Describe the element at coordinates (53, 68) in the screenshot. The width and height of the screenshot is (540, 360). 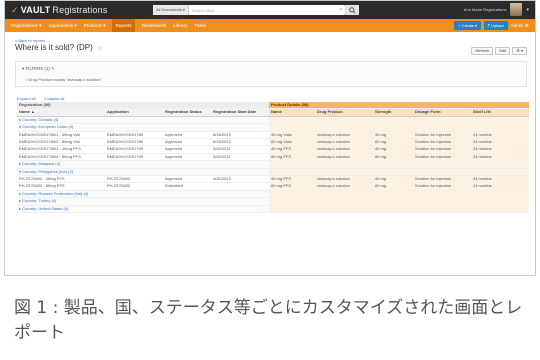
I see `edit-filters-icon: ✎` at that location.